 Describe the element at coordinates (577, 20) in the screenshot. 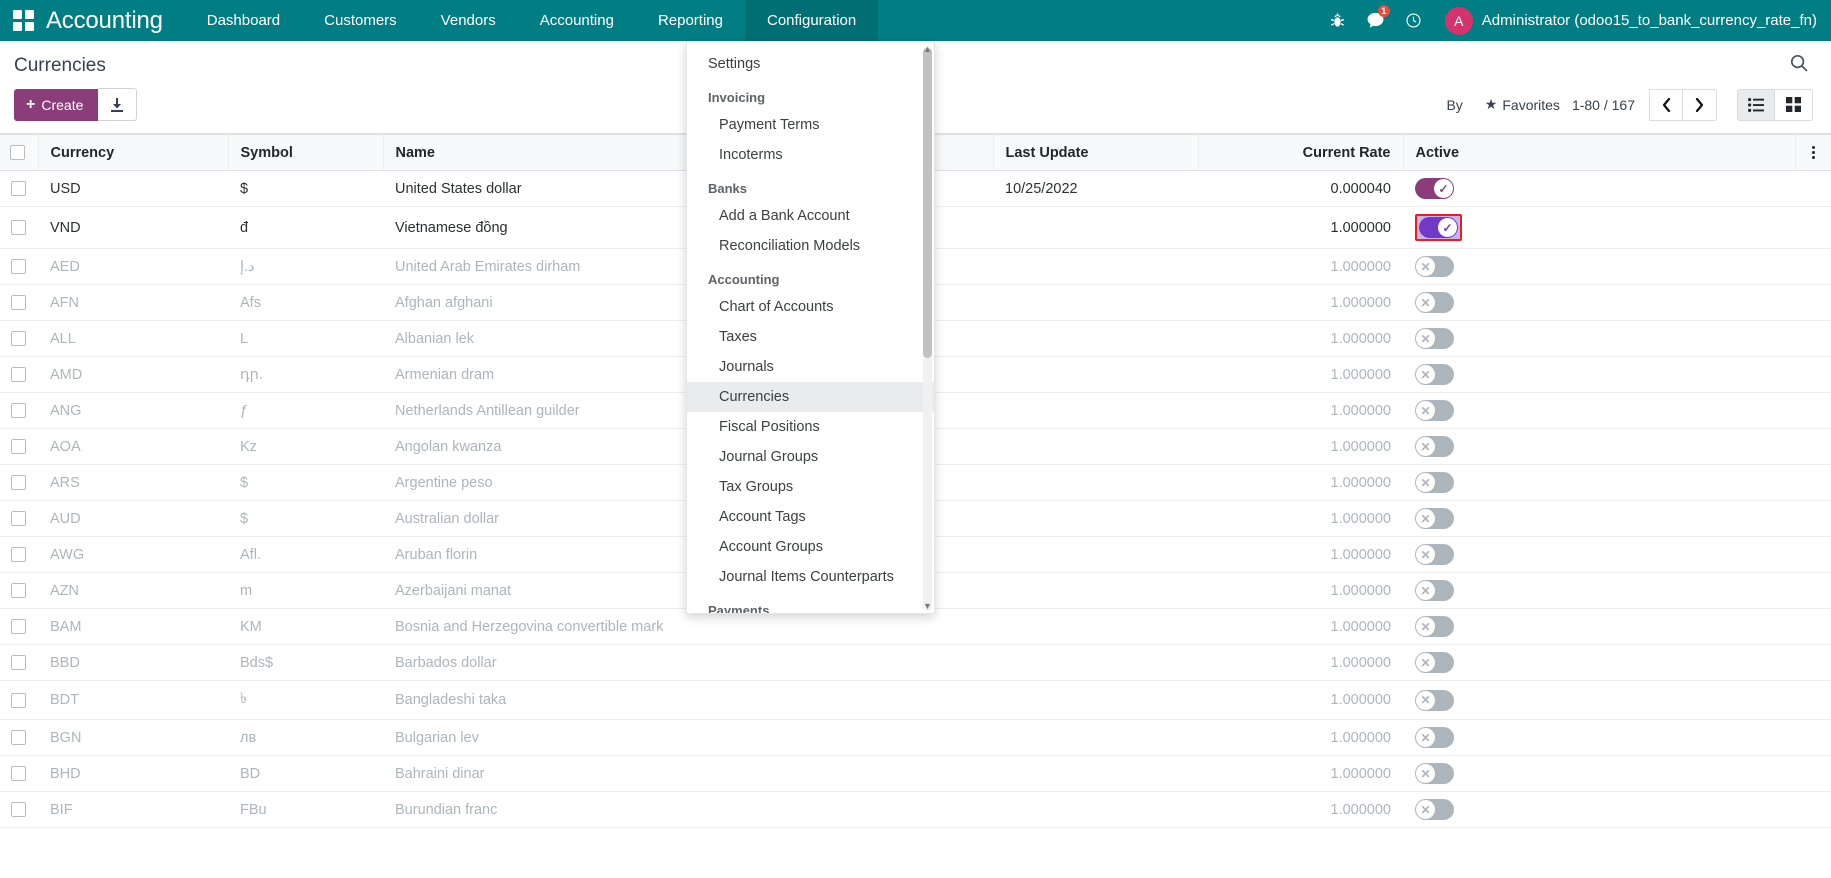

I see `menu-accounting: Accounting` at that location.